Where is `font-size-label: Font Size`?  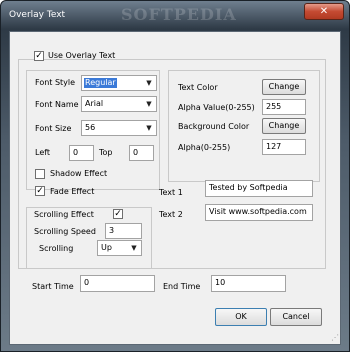 font-size-label: Font Size is located at coordinates (53, 128).